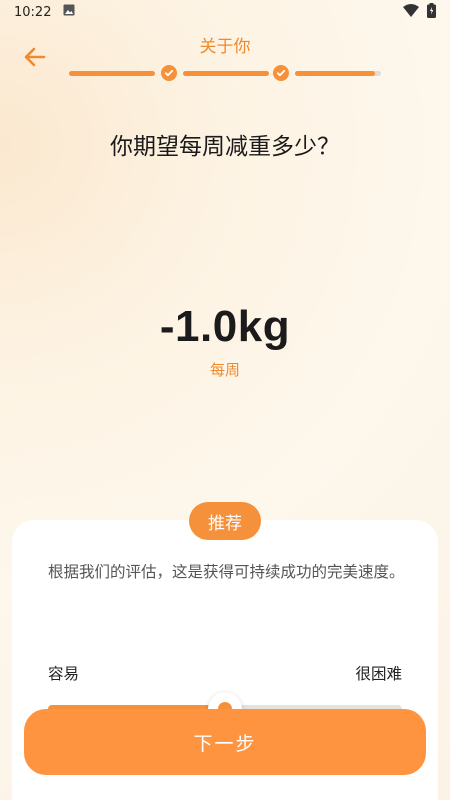  What do you see at coordinates (225, 742) in the screenshot?
I see `next-button: 下一步` at bounding box center [225, 742].